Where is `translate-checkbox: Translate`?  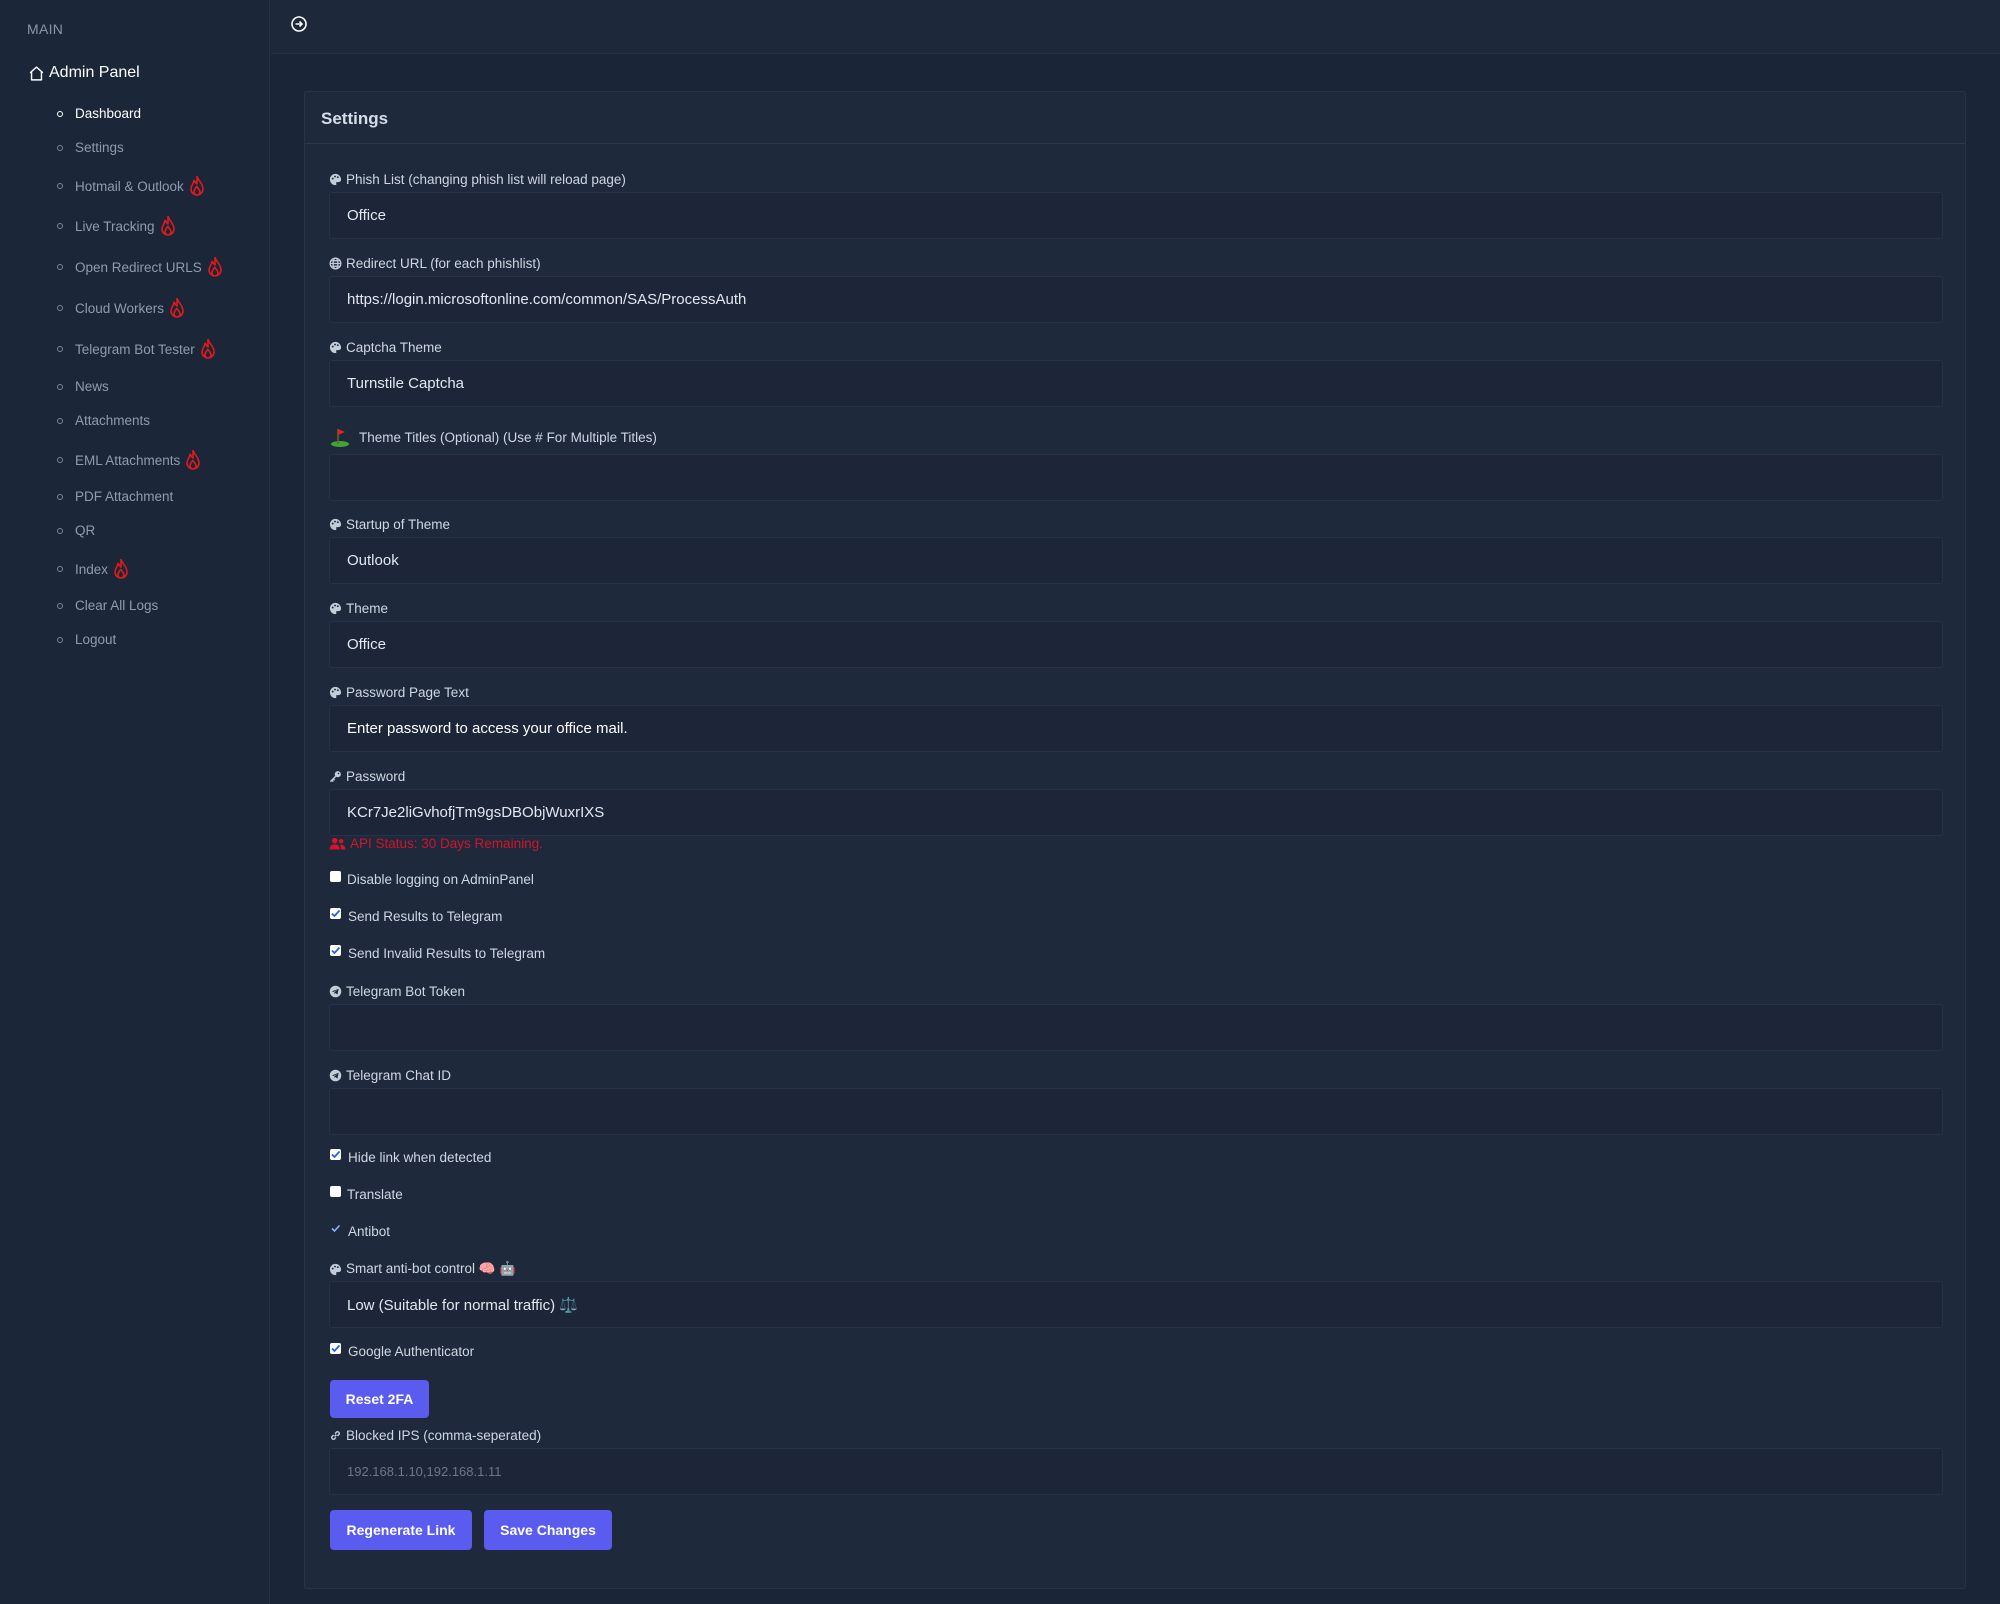
translate-checkbox: Translate is located at coordinates (366, 1194).